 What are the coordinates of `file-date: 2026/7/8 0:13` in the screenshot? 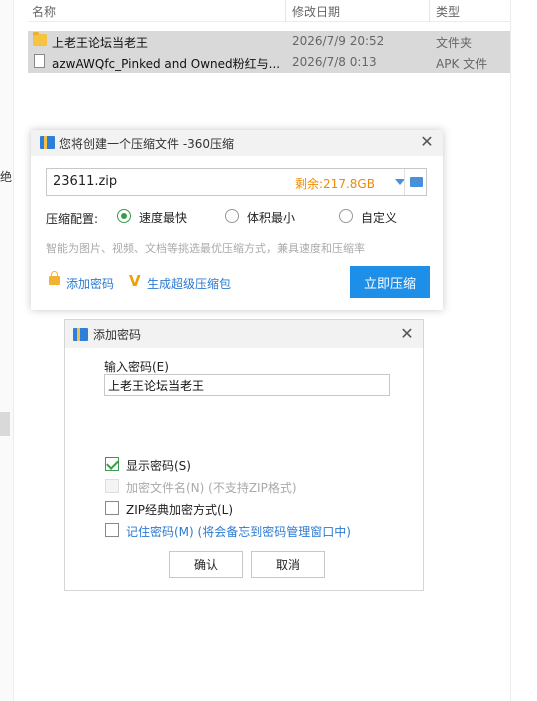 It's located at (334, 62).